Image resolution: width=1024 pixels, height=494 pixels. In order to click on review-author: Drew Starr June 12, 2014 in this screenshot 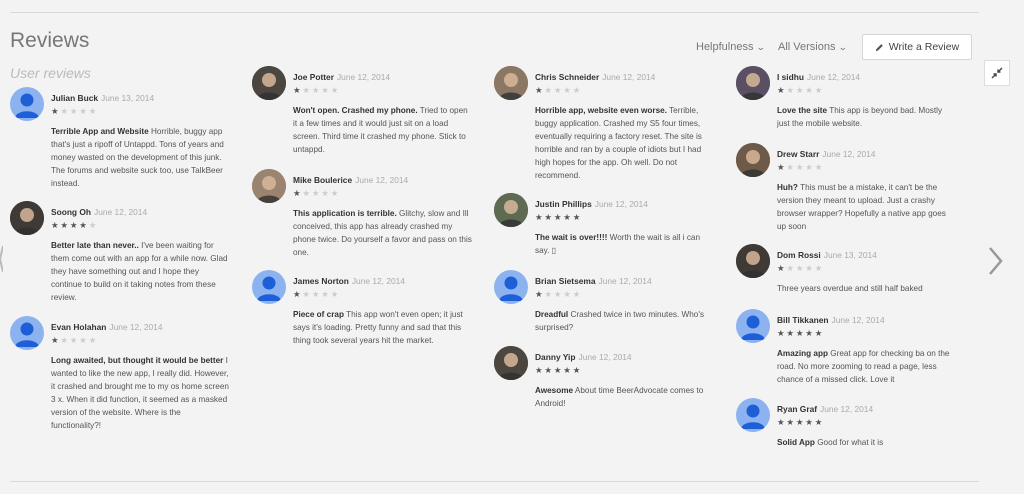, I will do `click(826, 154)`.